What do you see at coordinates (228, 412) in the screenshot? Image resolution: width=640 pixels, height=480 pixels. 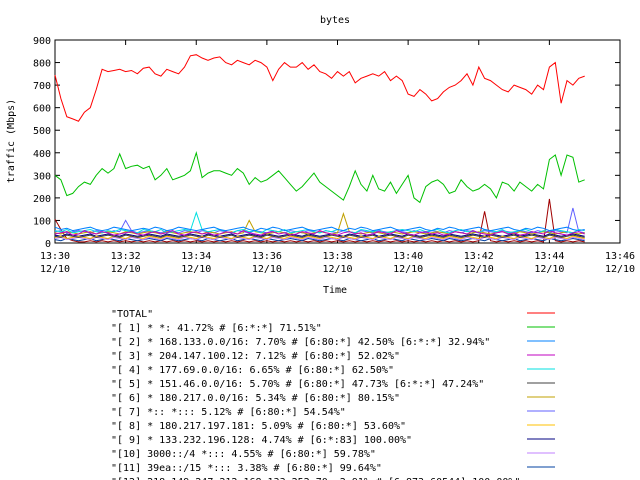 I see `legend-label: "[ 7] *:: *::: 5.12% # [6:80:*] 54.54%"` at bounding box center [228, 412].